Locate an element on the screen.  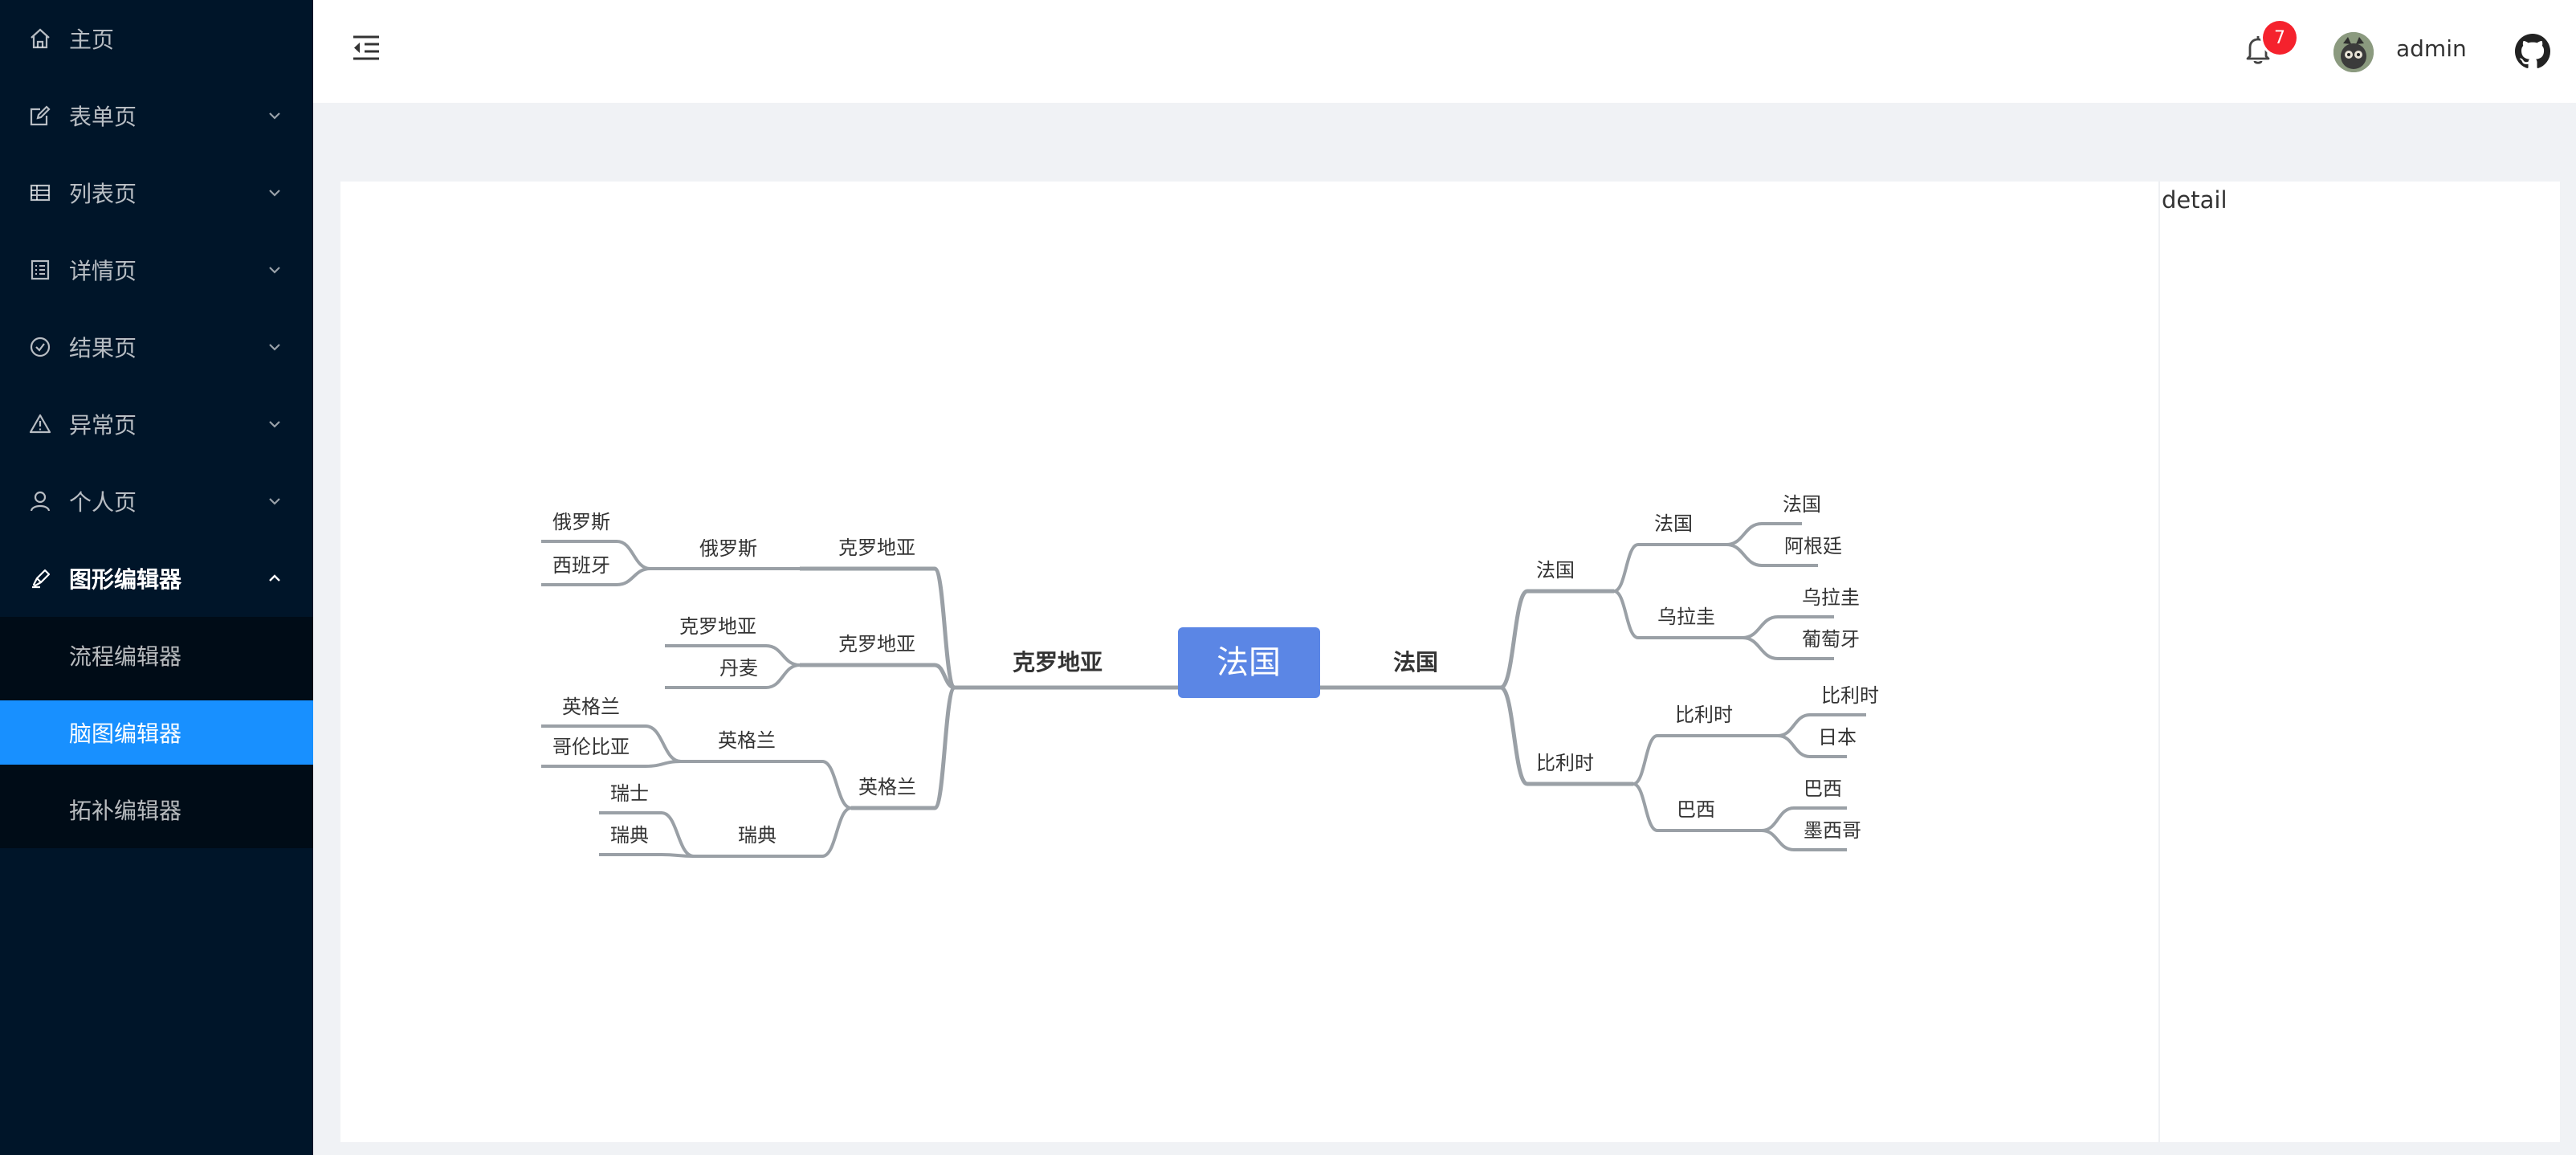
submenu-item-flow-editor: 流程编辑器 is located at coordinates (156, 655).